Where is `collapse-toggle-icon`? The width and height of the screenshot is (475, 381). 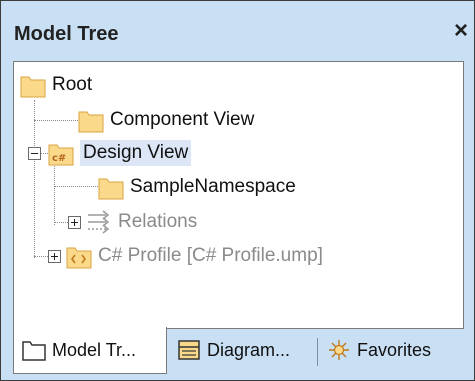
collapse-toggle-icon is located at coordinates (34, 153).